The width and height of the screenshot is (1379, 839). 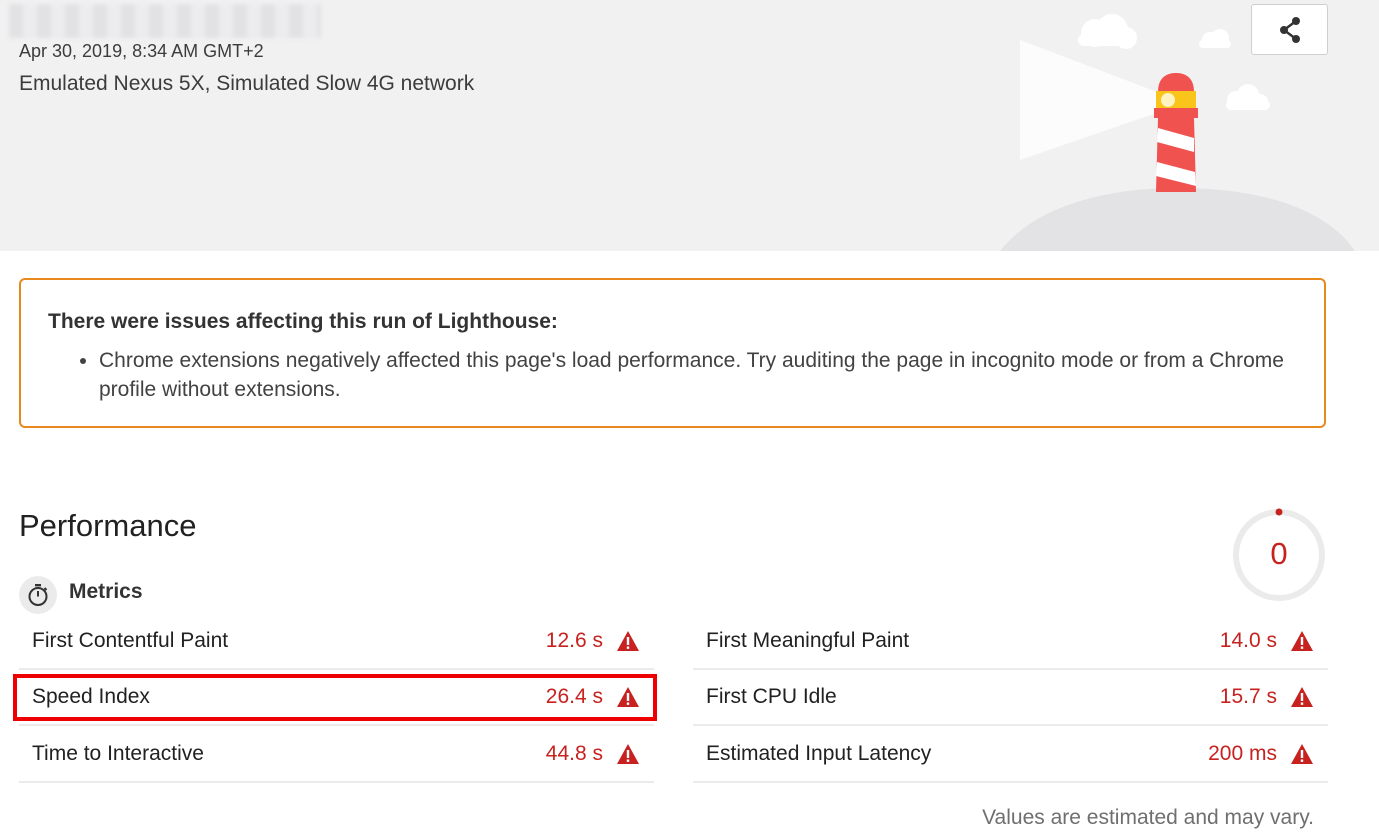 What do you see at coordinates (1279, 553) in the screenshot?
I see `performance-score-value: 0` at bounding box center [1279, 553].